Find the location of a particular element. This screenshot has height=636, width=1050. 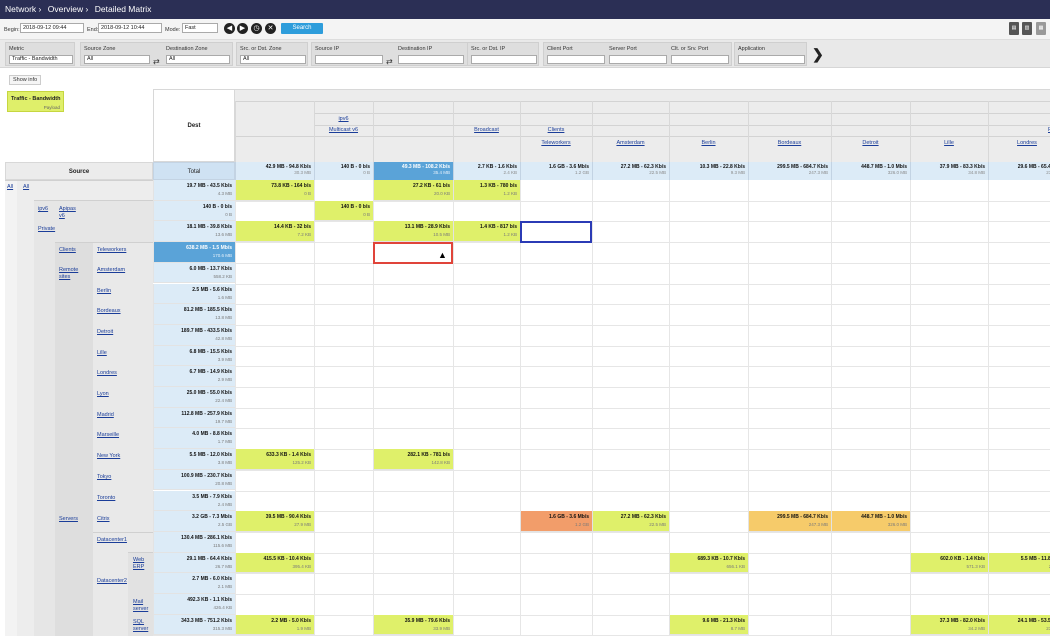

source-site-12: Marseille is located at coordinates (108, 435).